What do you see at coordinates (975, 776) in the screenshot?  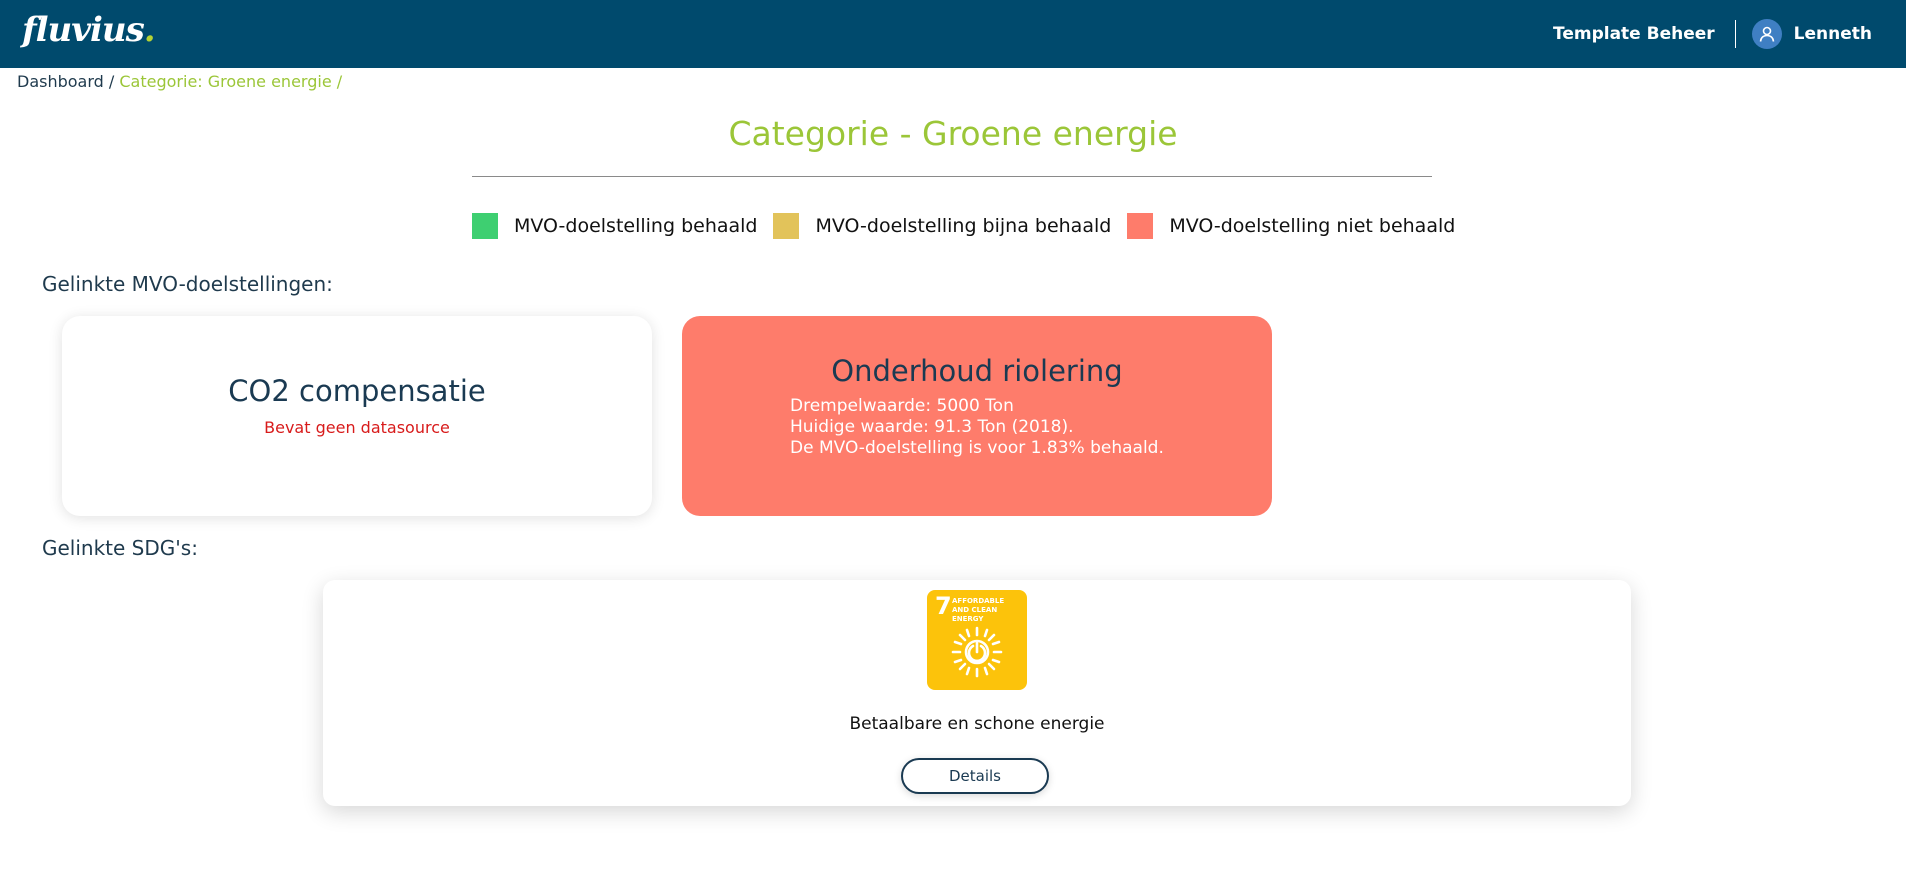 I see `sdg-details-button: Details` at bounding box center [975, 776].